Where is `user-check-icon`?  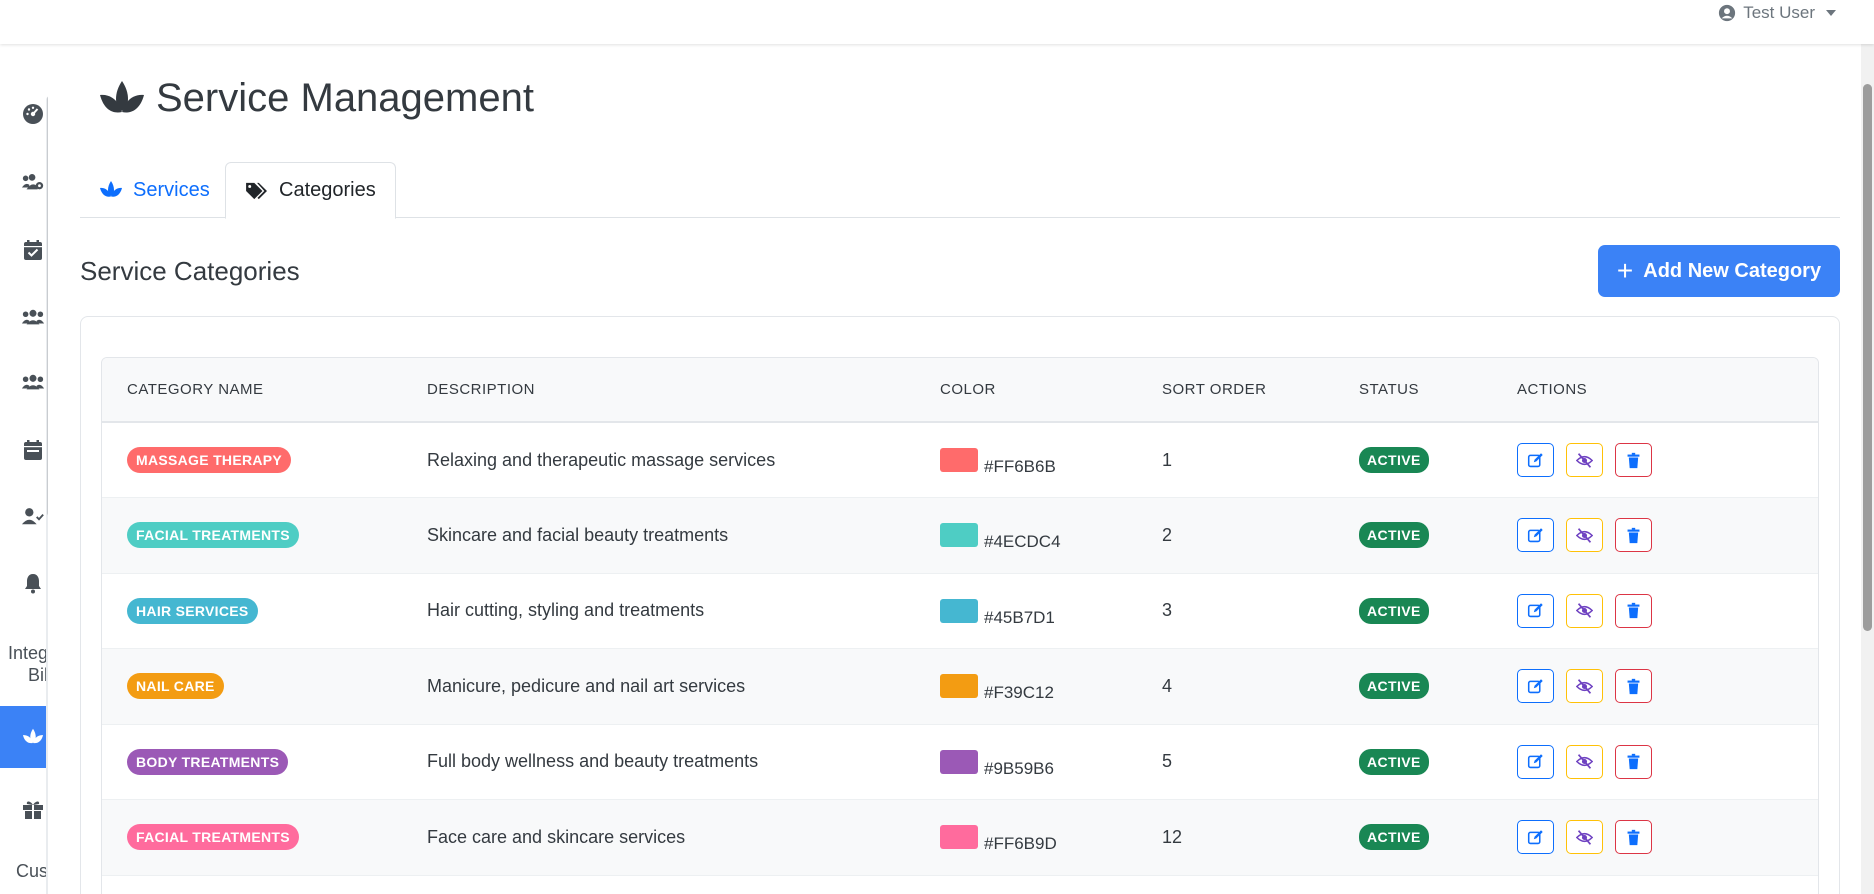
user-check-icon is located at coordinates (32, 516).